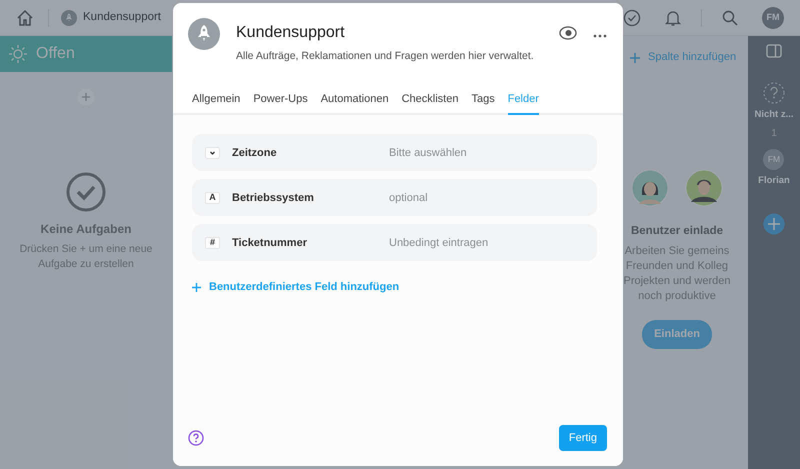 This screenshot has width=800, height=469. I want to click on dialog-description: Alle Aufträge, Reklamationen und Fragen werden hier verwaltet., so click(385, 56).